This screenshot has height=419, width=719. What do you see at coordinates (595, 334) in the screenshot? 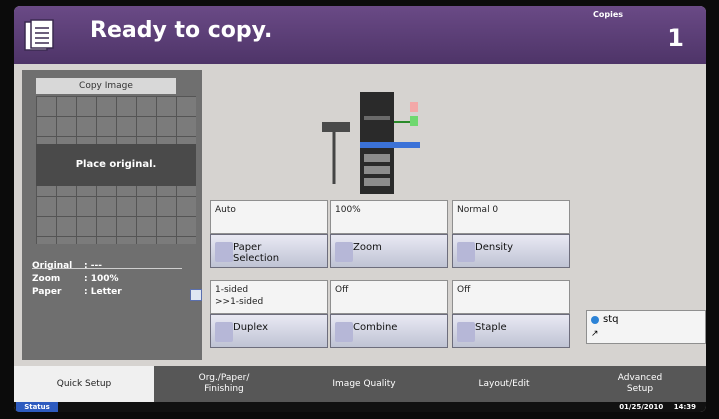
I see `shortcut-icon: ↗` at bounding box center [595, 334].